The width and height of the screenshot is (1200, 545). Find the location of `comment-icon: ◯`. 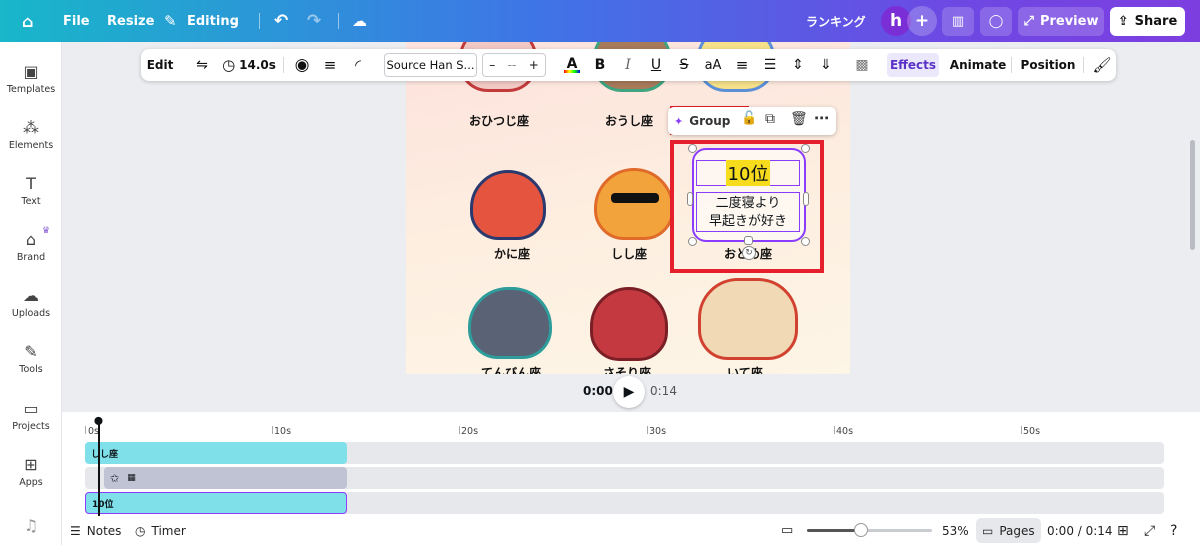

comment-icon: ◯ is located at coordinates (996, 21).